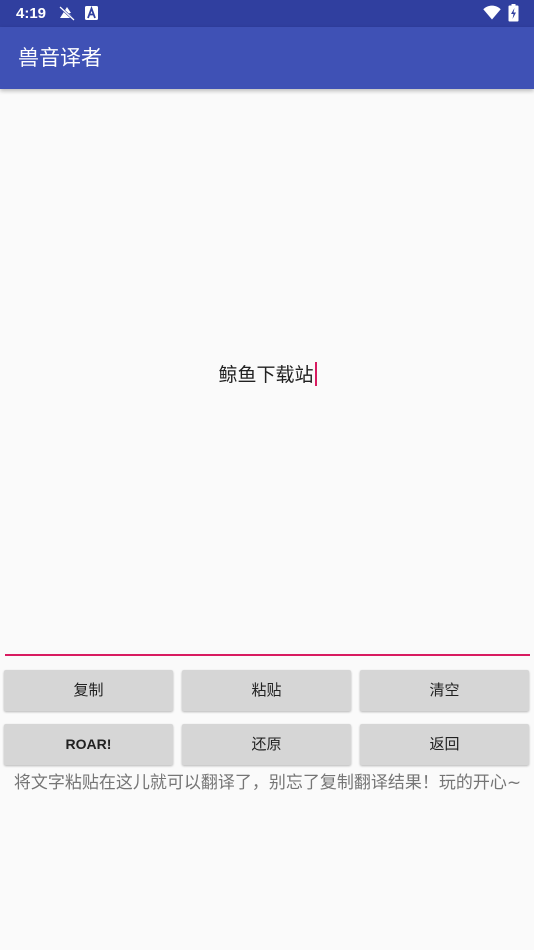 Image resolution: width=534 pixels, height=950 pixels. Describe the element at coordinates (91, 14) in the screenshot. I see `app-a-icon` at that location.